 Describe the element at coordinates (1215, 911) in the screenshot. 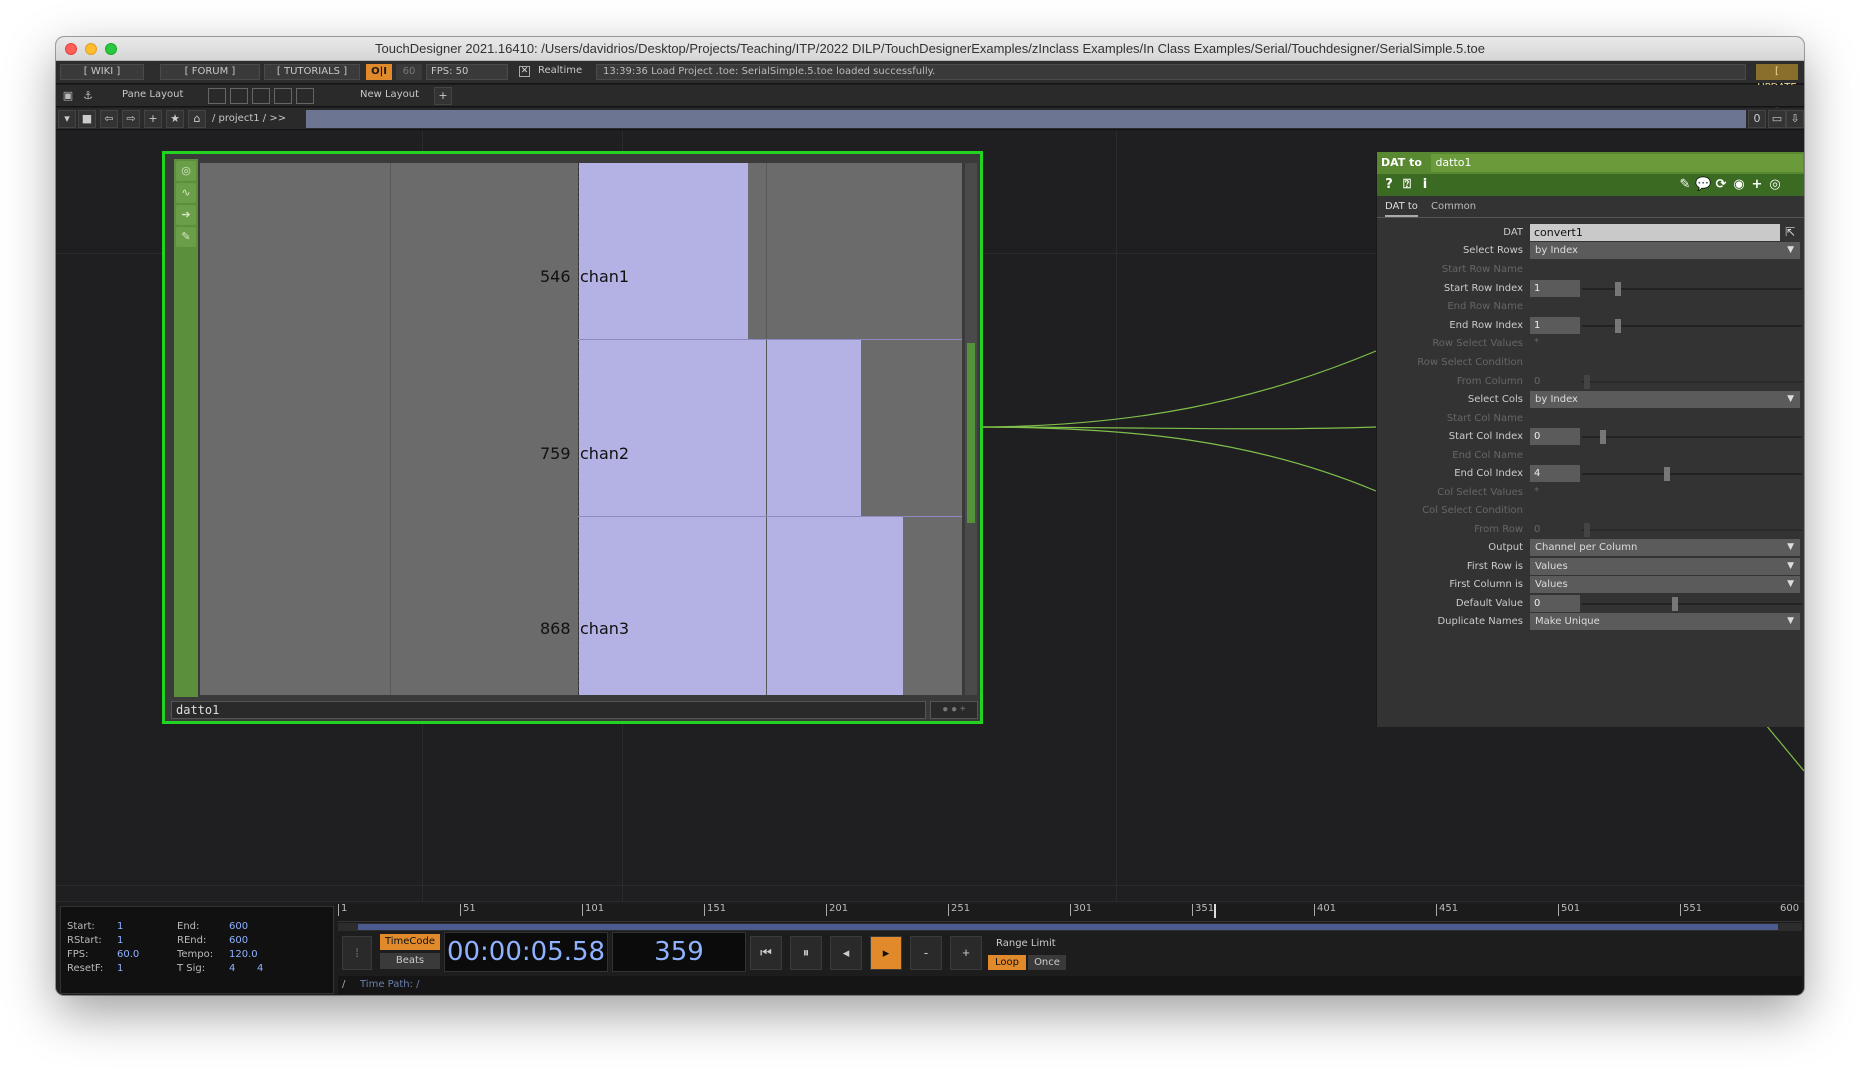

I see `playhead` at that location.